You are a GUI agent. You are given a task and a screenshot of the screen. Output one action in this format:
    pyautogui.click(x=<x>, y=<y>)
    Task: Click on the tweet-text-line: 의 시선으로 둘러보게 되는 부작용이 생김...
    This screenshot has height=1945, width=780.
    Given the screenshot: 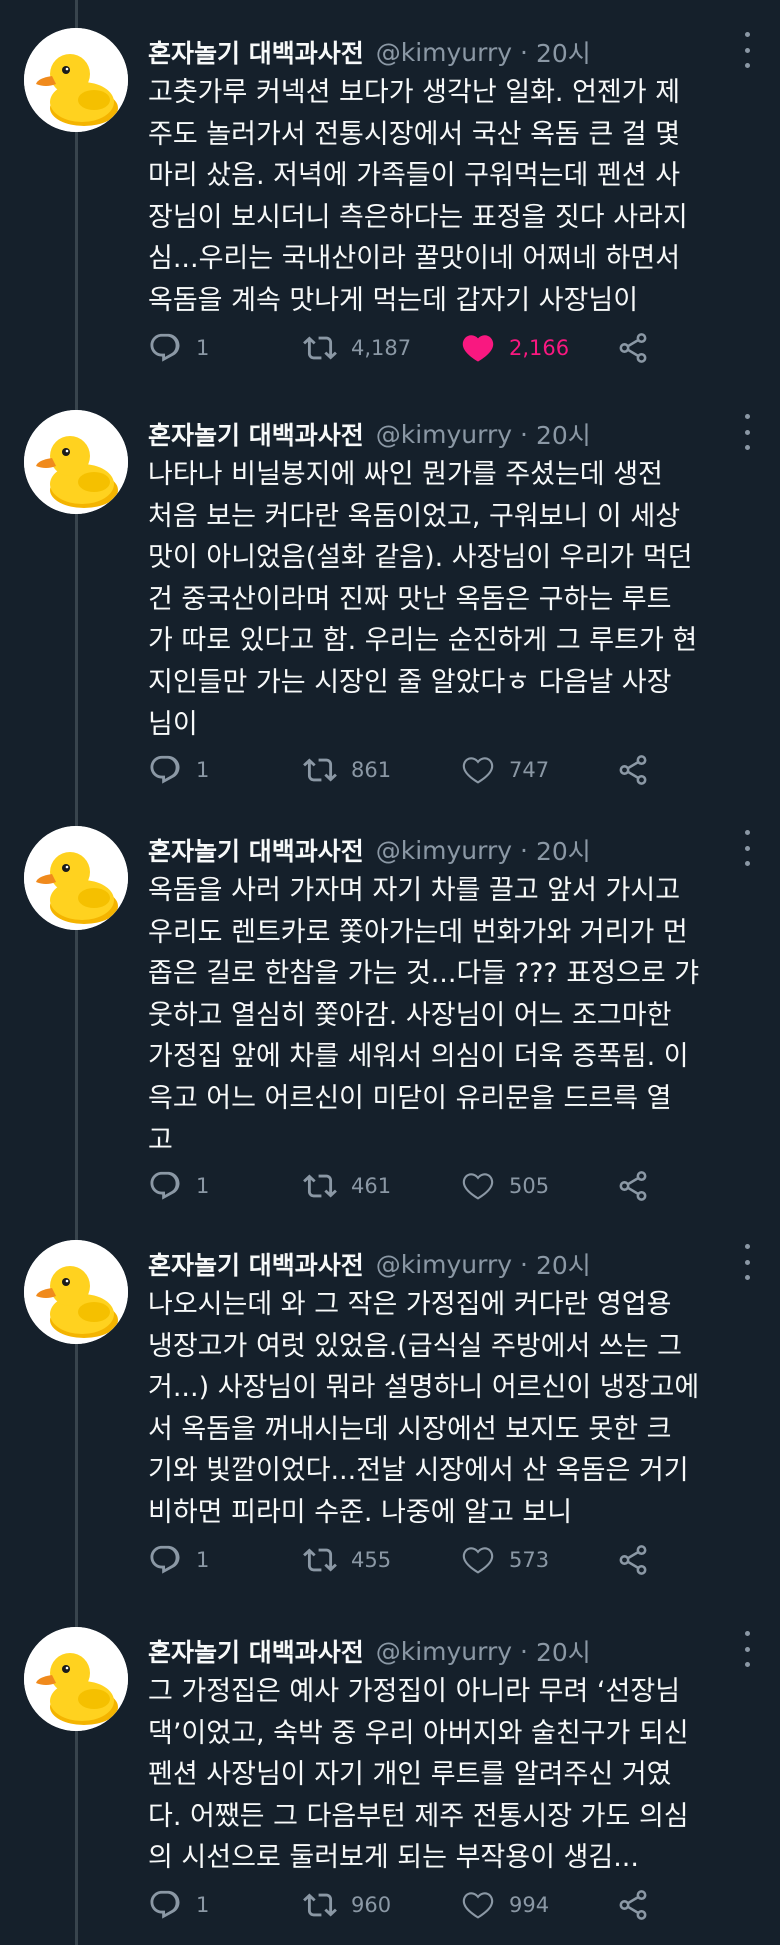 What is the action you would take?
    pyautogui.click(x=393, y=1858)
    